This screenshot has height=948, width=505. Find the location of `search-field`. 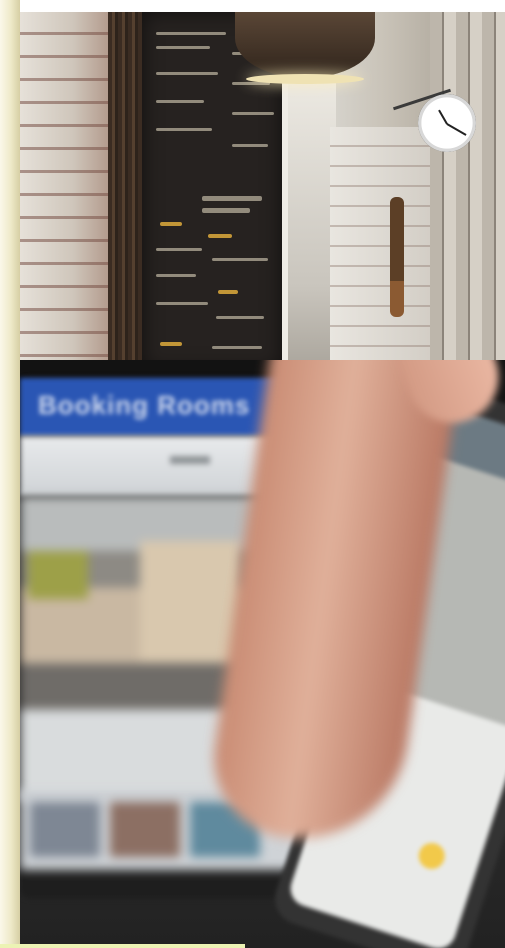

search-field is located at coordinates (190, 460).